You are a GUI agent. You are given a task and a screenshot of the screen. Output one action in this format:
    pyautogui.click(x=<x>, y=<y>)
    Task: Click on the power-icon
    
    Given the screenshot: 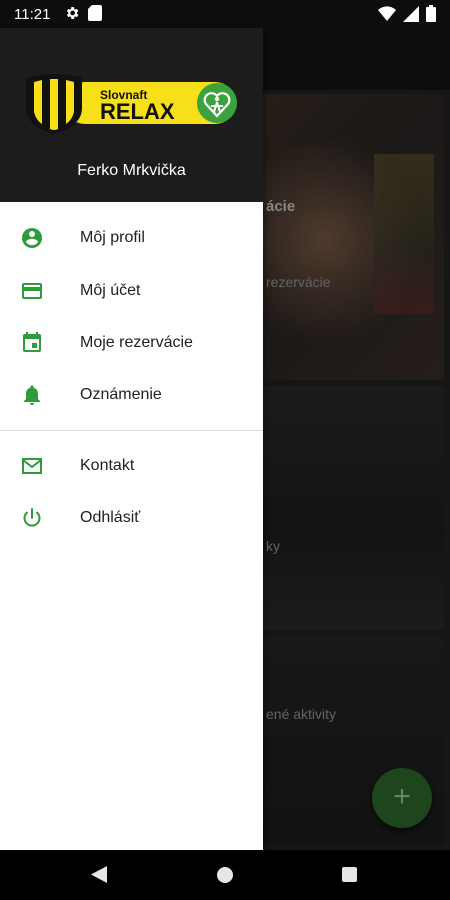 What is the action you would take?
    pyautogui.click(x=32, y=518)
    